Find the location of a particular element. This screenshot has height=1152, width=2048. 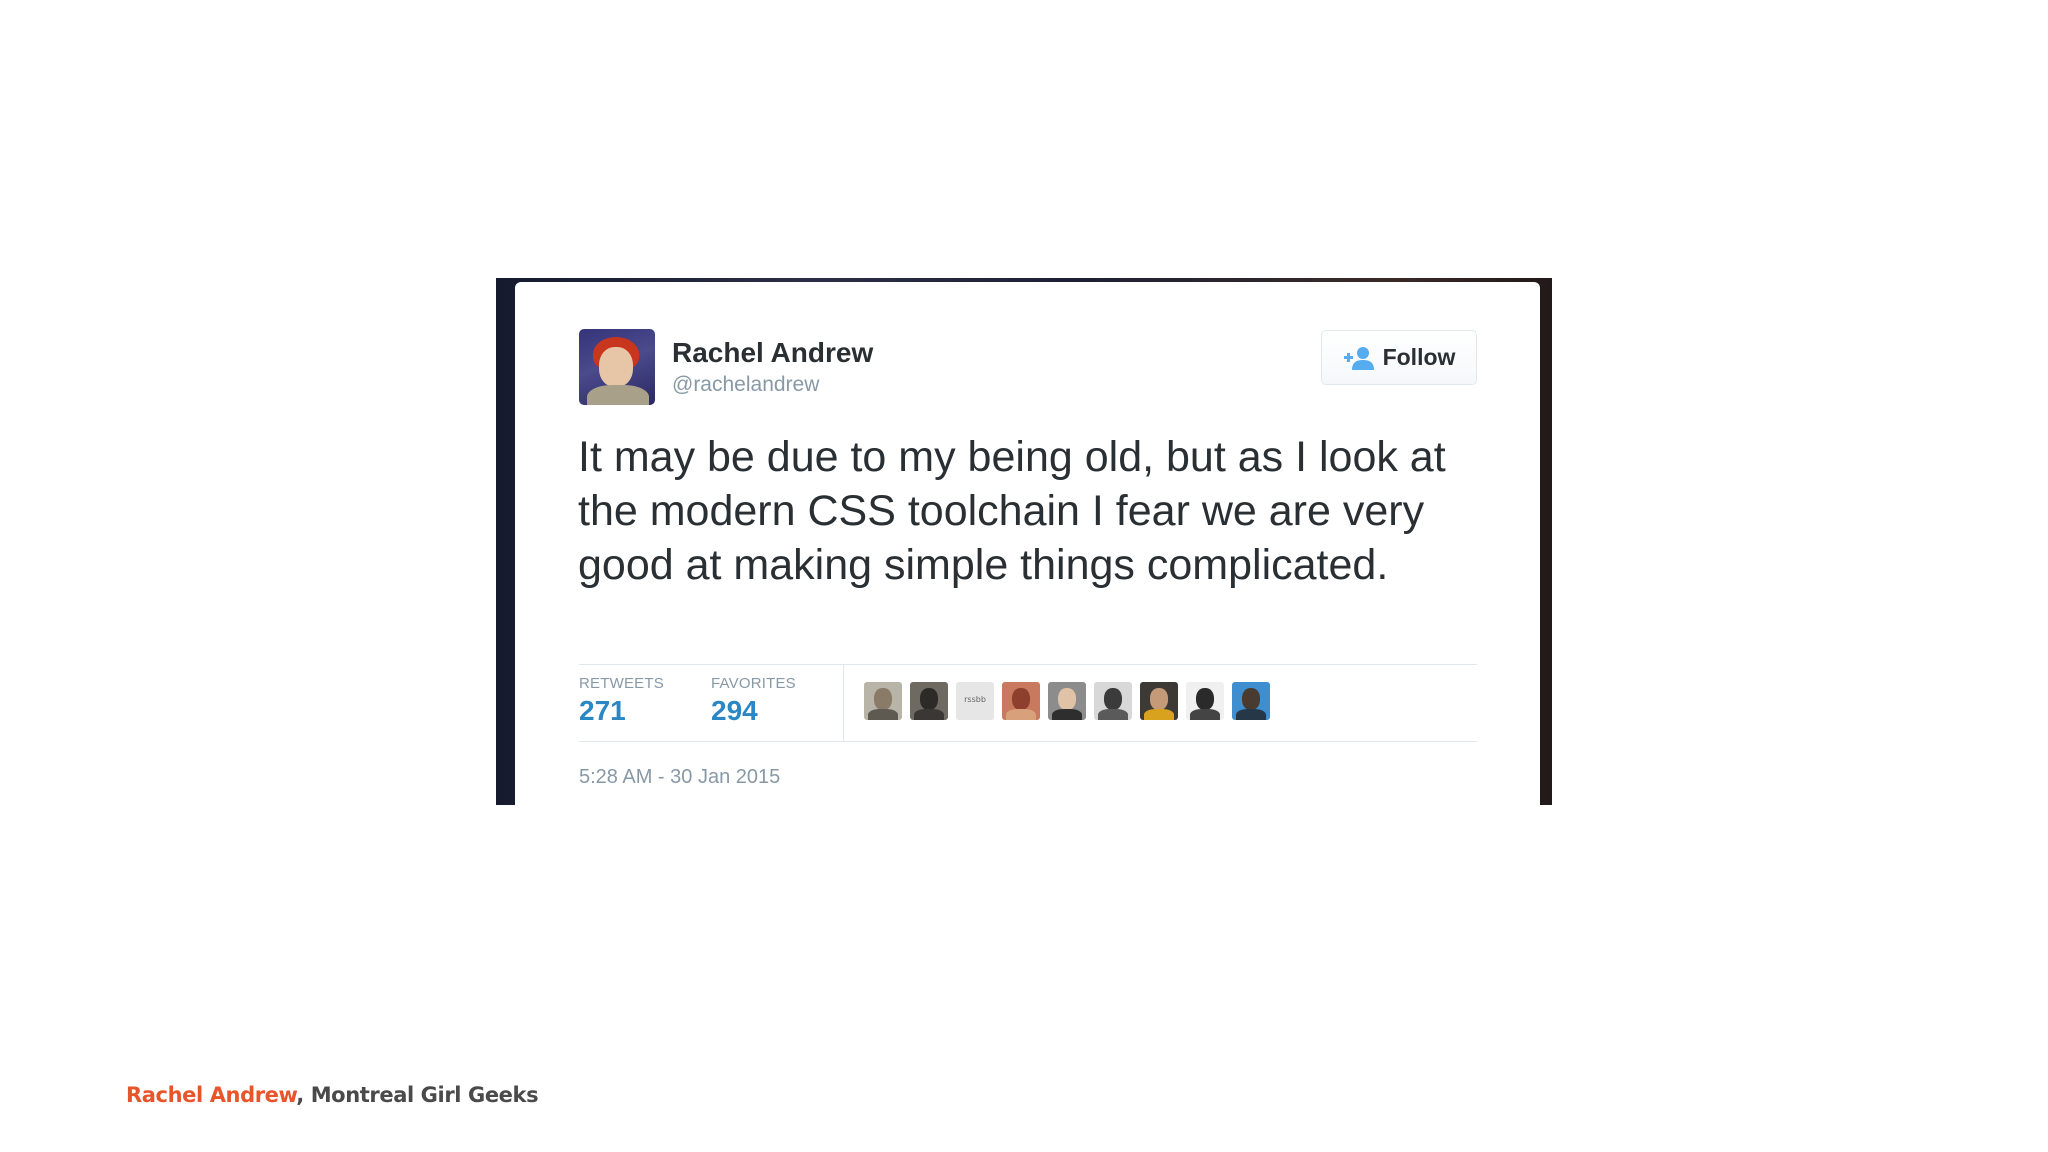

tweet-header: Rachel Andrew @rachelandrew Follow is located at coordinates (1028, 369).